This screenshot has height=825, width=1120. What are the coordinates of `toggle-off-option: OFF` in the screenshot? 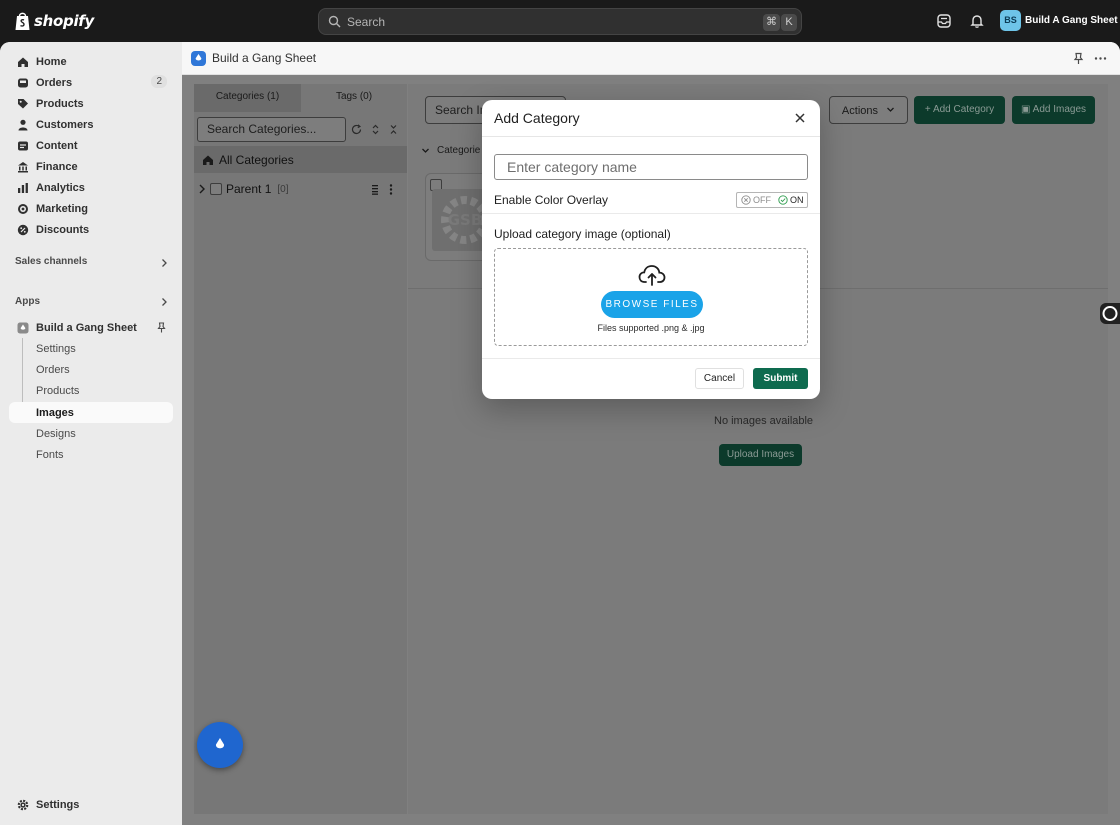 It's located at (756, 200).